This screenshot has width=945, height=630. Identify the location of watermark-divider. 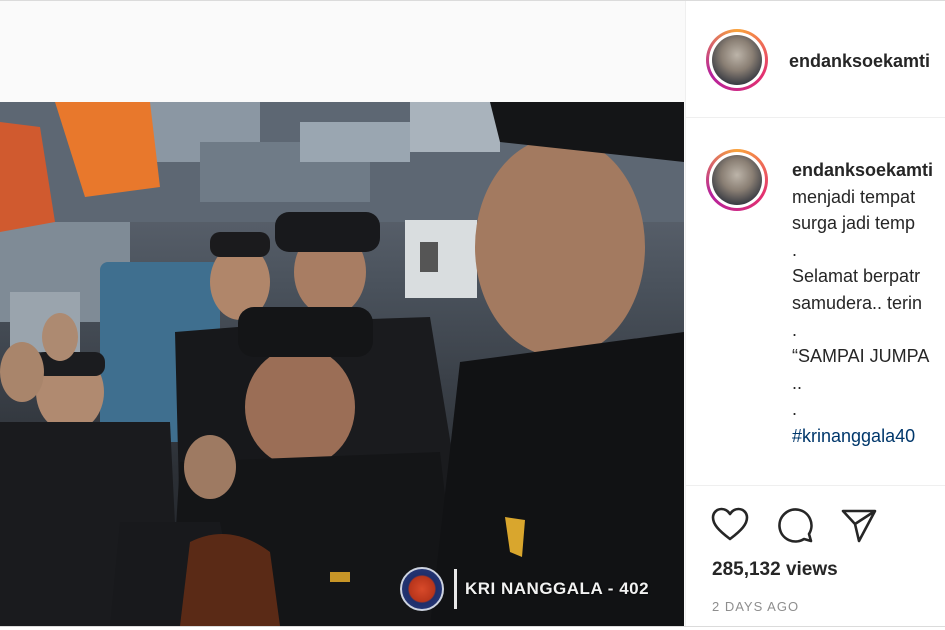
(455, 589).